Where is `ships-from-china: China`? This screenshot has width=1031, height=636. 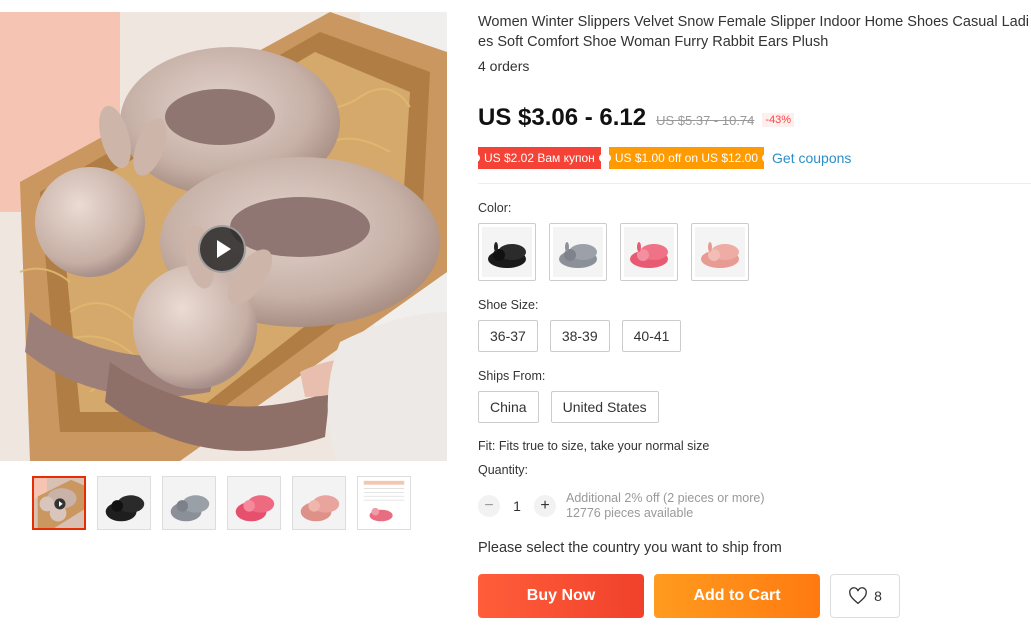 ships-from-china: China is located at coordinates (508, 407).